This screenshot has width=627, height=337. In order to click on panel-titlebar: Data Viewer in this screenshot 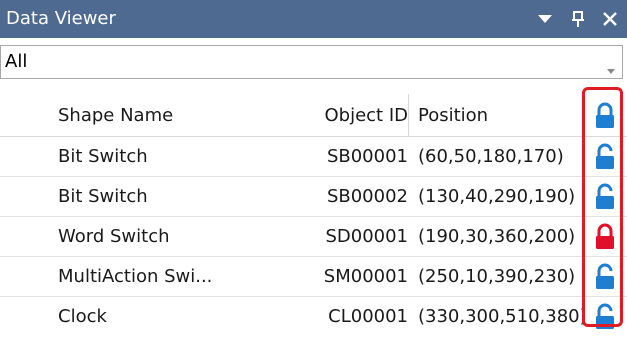, I will do `click(313, 19)`.